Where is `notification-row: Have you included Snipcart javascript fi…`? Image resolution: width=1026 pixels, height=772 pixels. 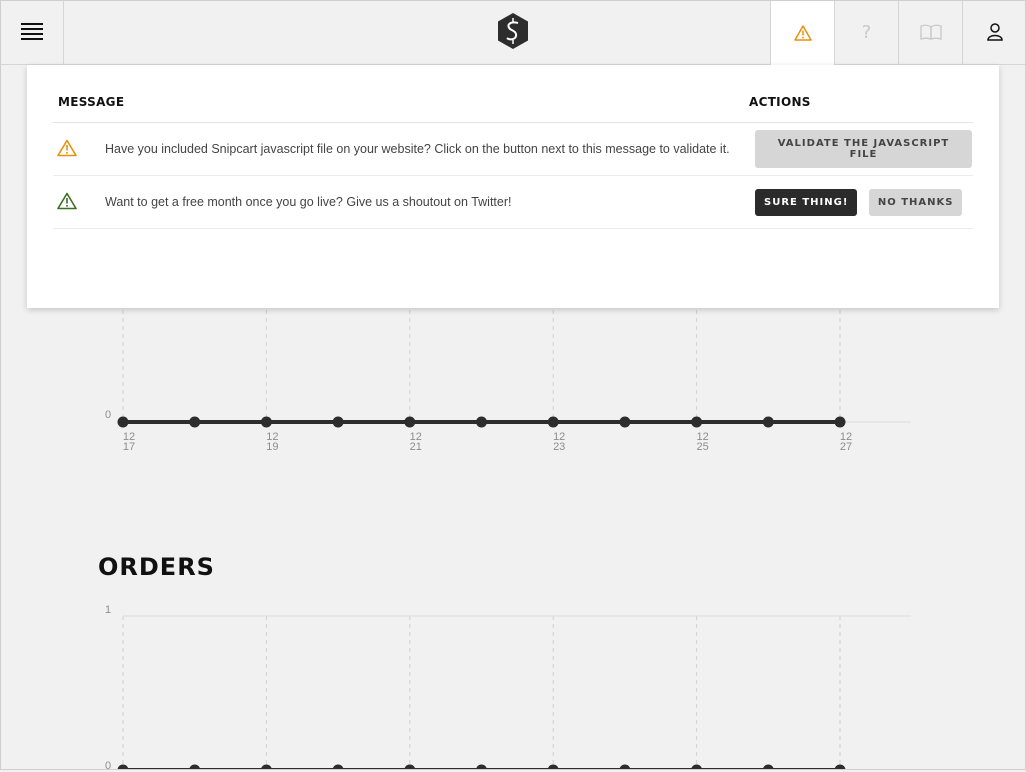 notification-row: Have you included Snipcart javascript fi… is located at coordinates (513, 149).